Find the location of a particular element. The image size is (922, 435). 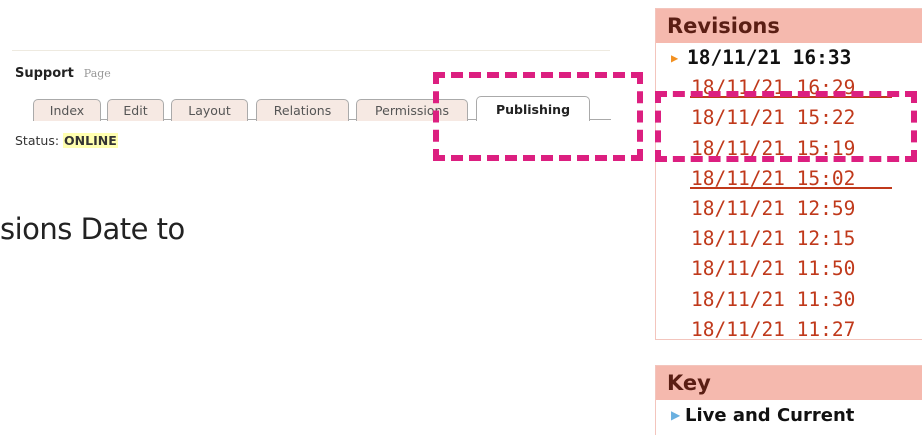

status-line: Status: ONLINE is located at coordinates (66, 140).